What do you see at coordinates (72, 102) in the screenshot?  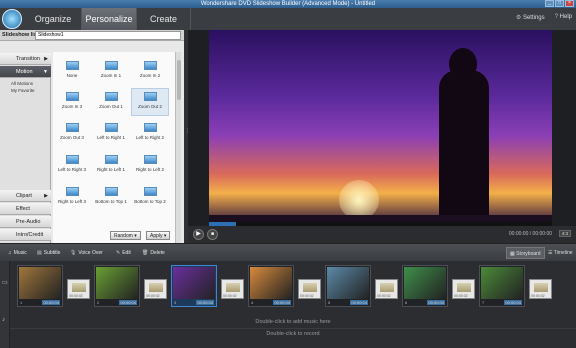 I see `motion-thumb: Zoom In 3` at bounding box center [72, 102].